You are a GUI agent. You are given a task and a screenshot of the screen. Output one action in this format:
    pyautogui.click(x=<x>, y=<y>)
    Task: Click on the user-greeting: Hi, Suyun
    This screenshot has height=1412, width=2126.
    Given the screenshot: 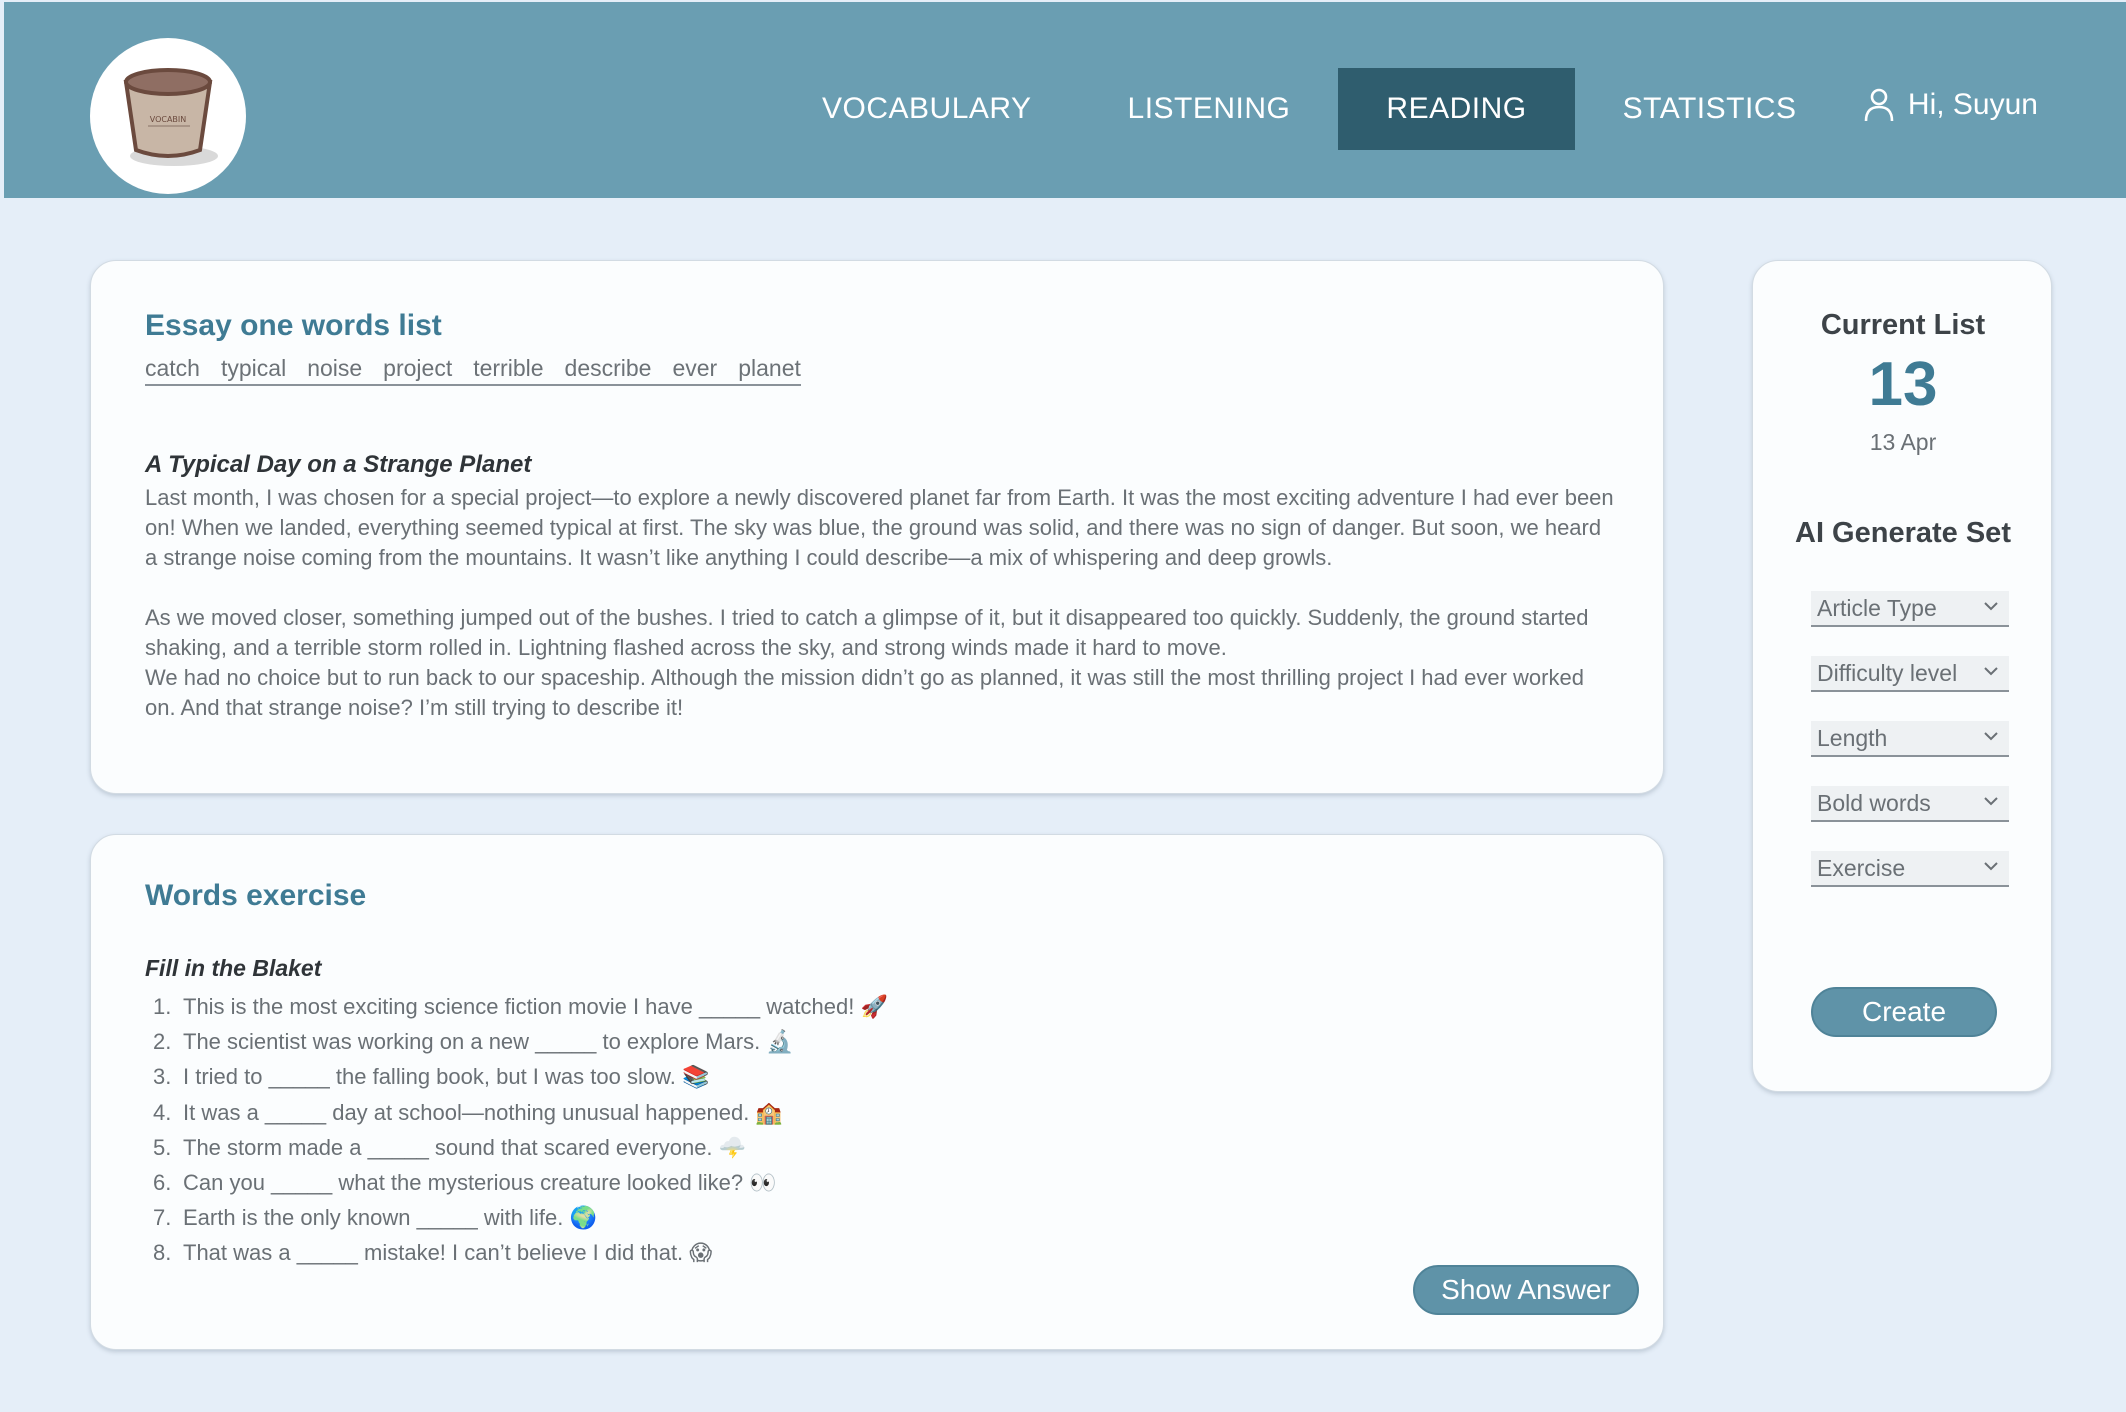 What is the action you would take?
    pyautogui.click(x=1972, y=104)
    